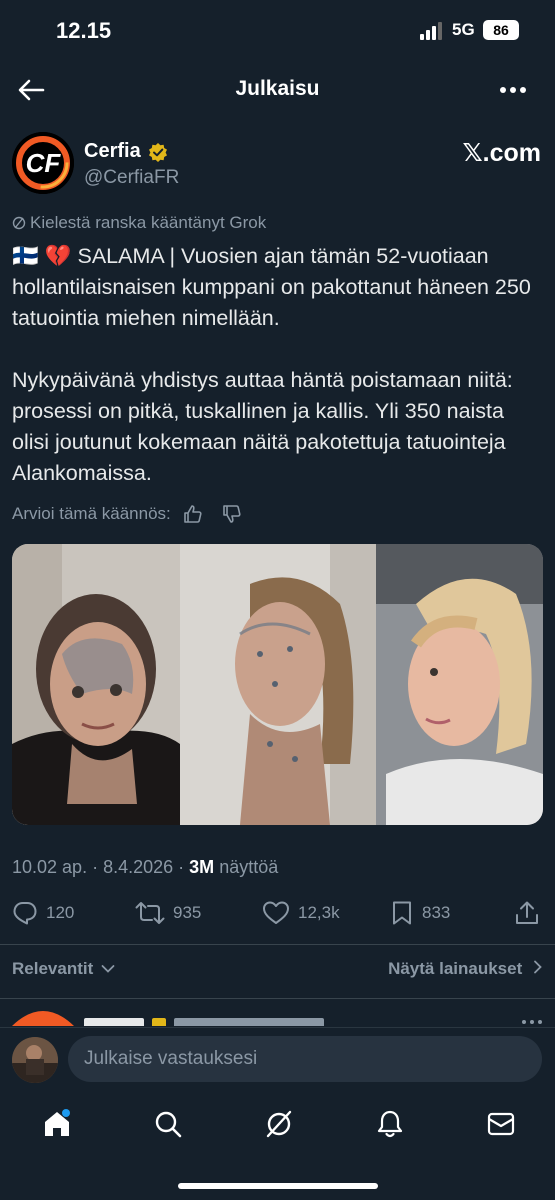 The width and height of the screenshot is (555, 1200). What do you see at coordinates (278, 1186) in the screenshot?
I see `home-indicator` at bounding box center [278, 1186].